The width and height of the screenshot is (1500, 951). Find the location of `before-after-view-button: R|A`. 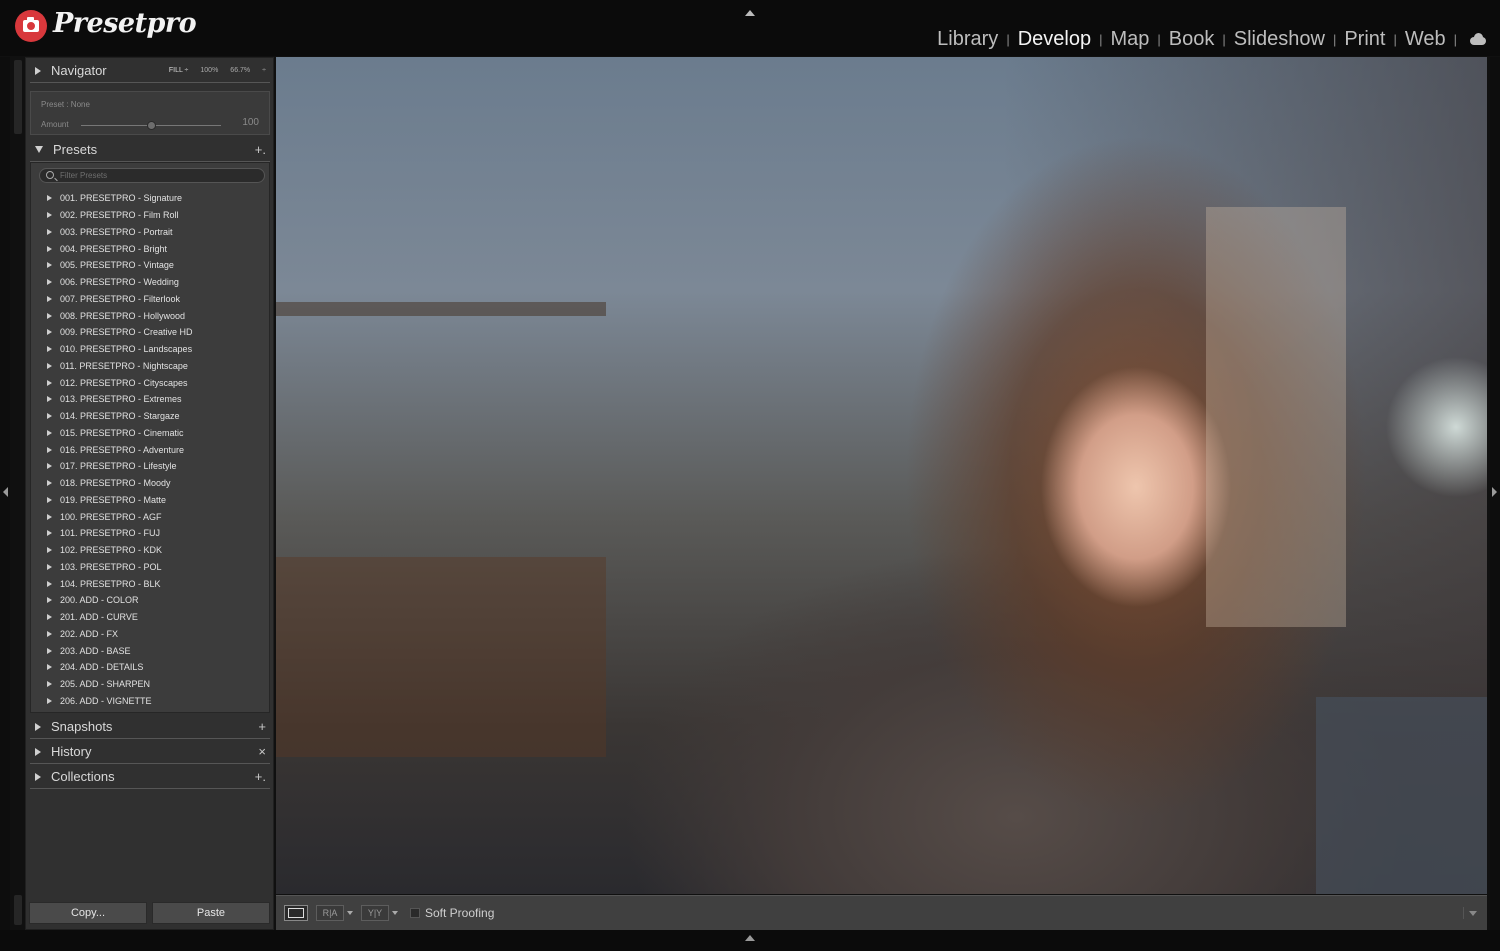

before-after-view-button: R|A is located at coordinates (330, 913).